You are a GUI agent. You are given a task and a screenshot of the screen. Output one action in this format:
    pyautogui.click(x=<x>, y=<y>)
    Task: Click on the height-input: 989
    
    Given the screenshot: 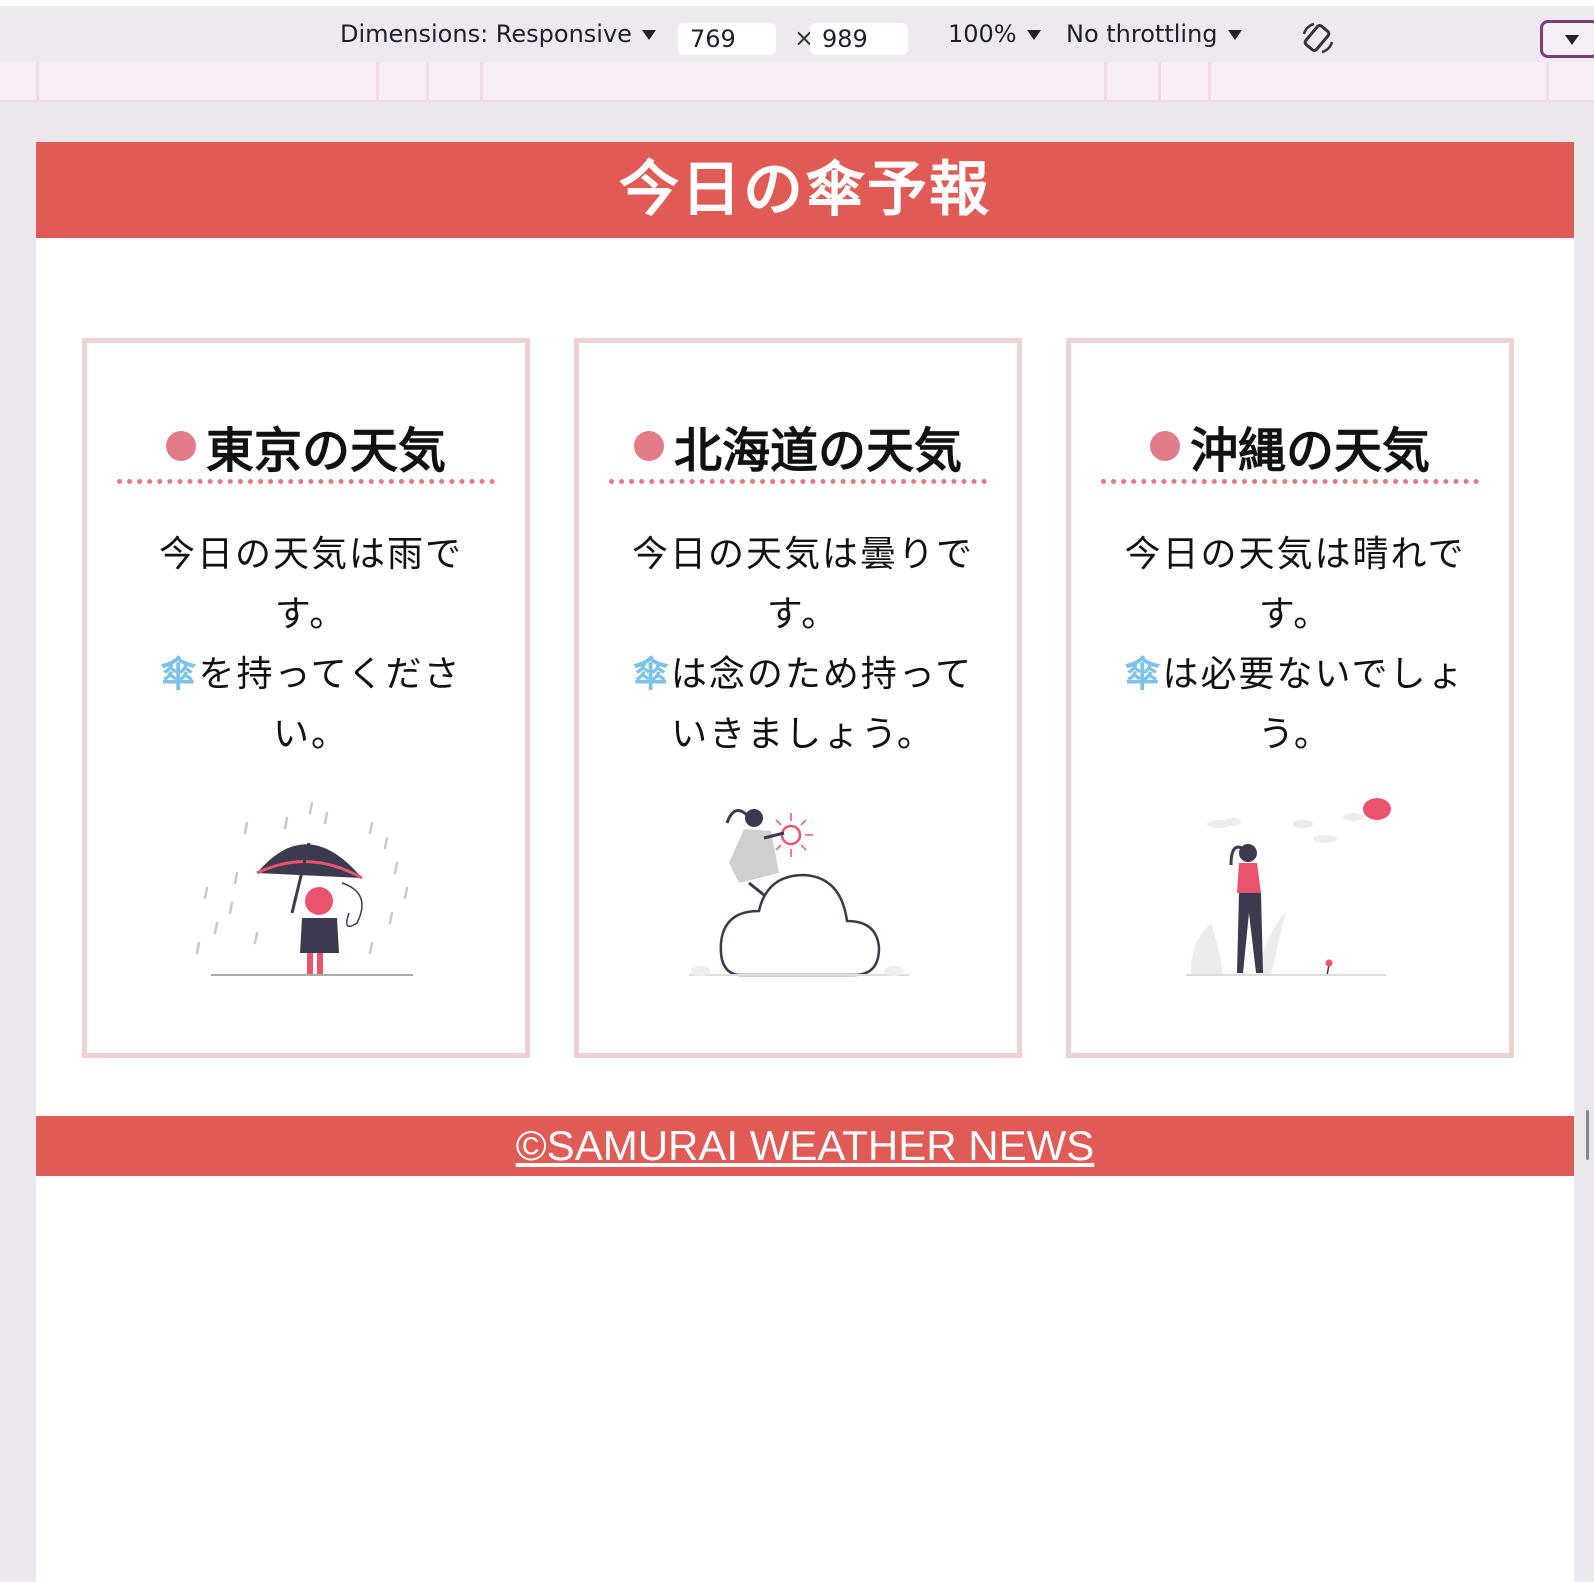 What is the action you would take?
    pyautogui.click(x=859, y=39)
    